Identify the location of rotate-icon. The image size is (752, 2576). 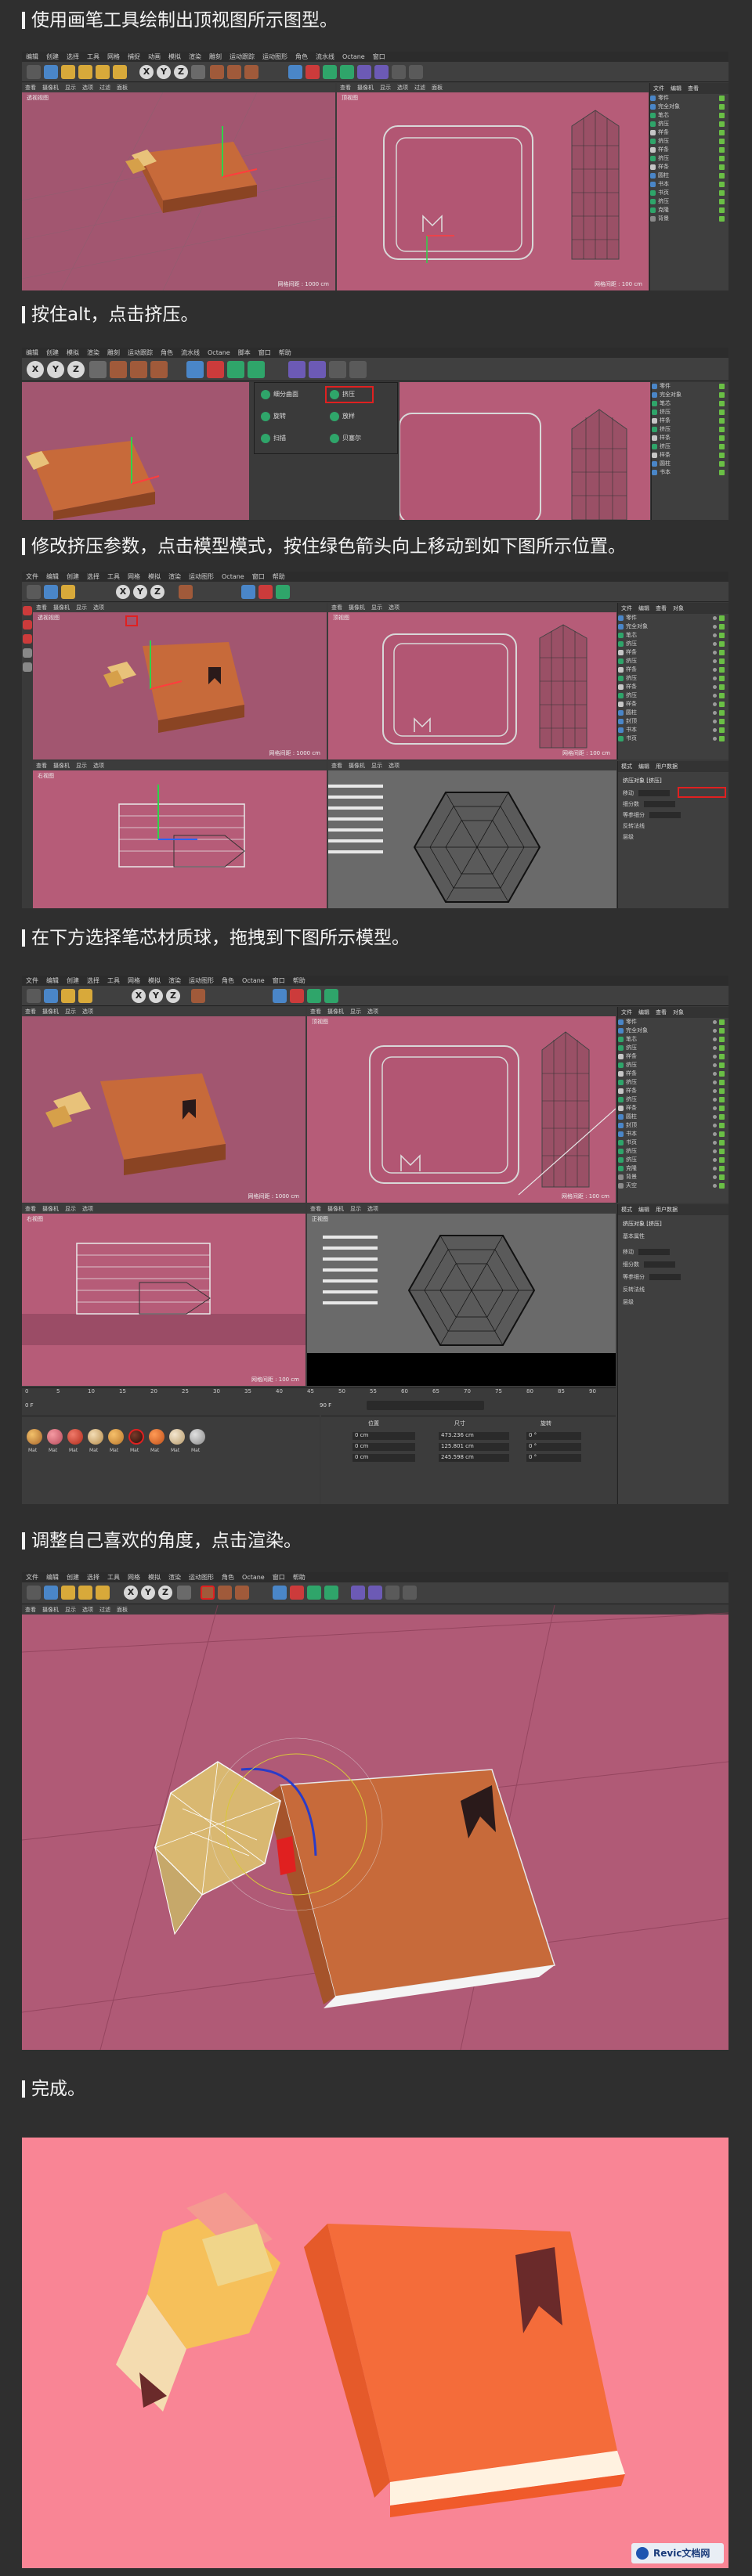
(103, 1593).